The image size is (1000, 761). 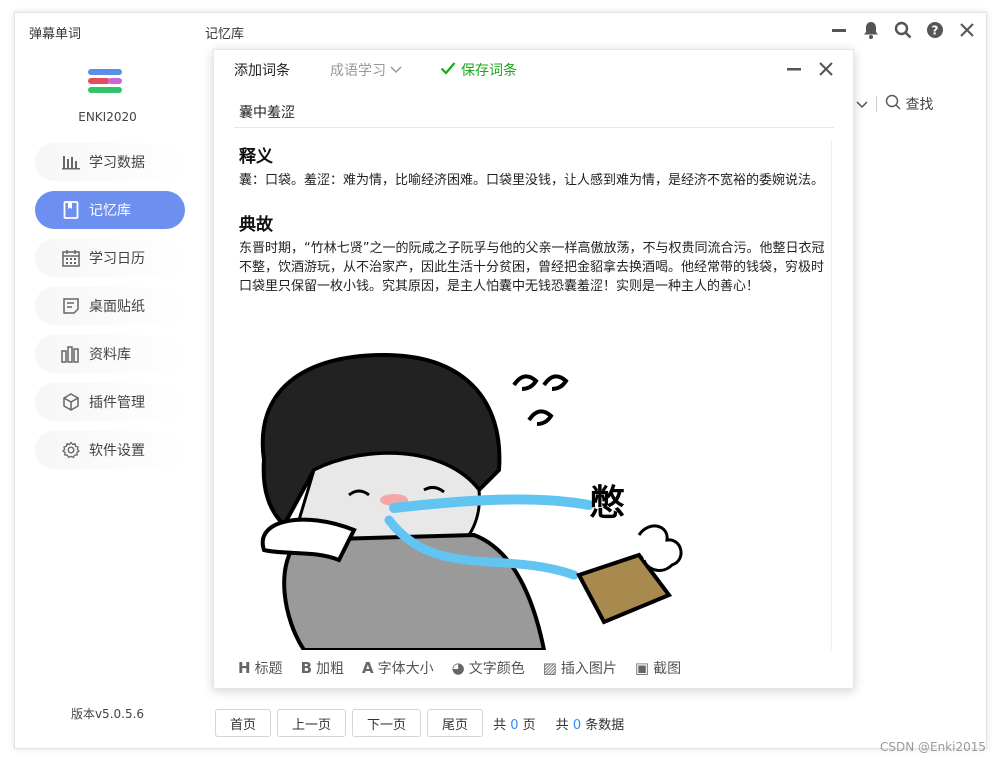 I want to click on prev-page-button: 上一页, so click(x=312, y=723).